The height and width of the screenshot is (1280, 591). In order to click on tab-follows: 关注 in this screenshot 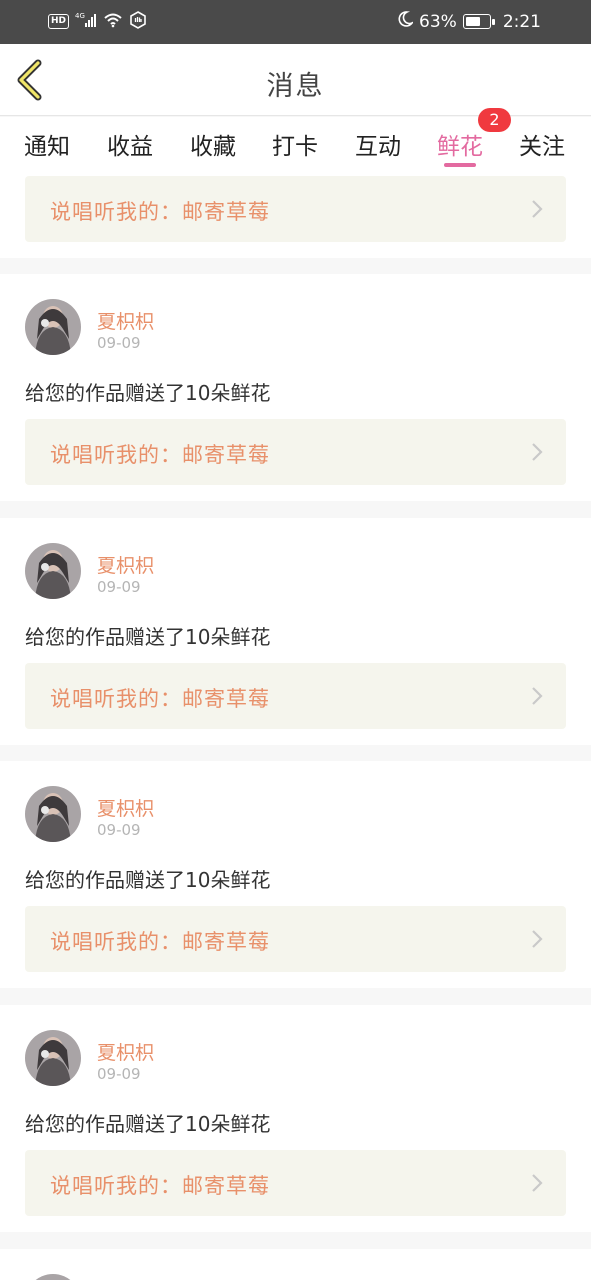, I will do `click(542, 144)`.